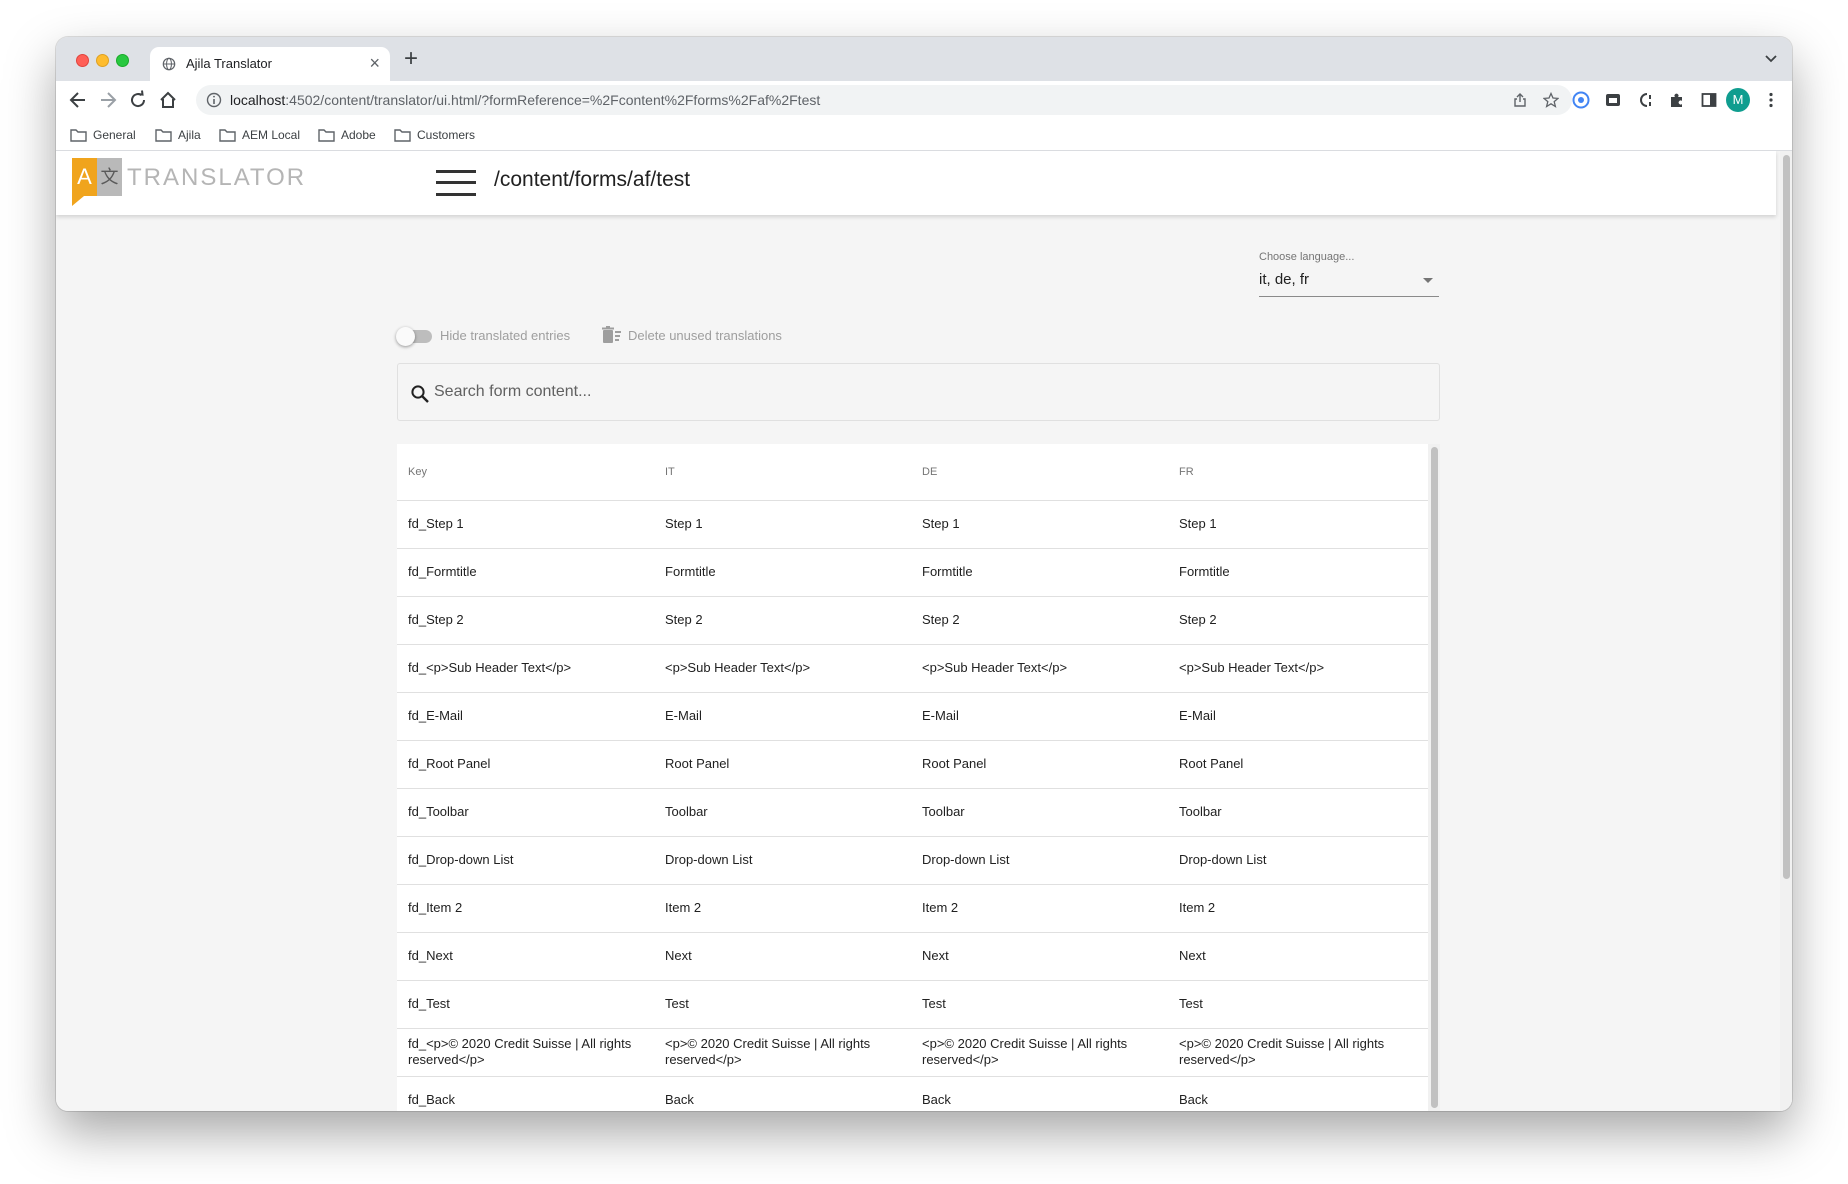 The width and height of the screenshot is (1848, 1184). I want to click on fr-cell: E-Mail, so click(1298, 716).